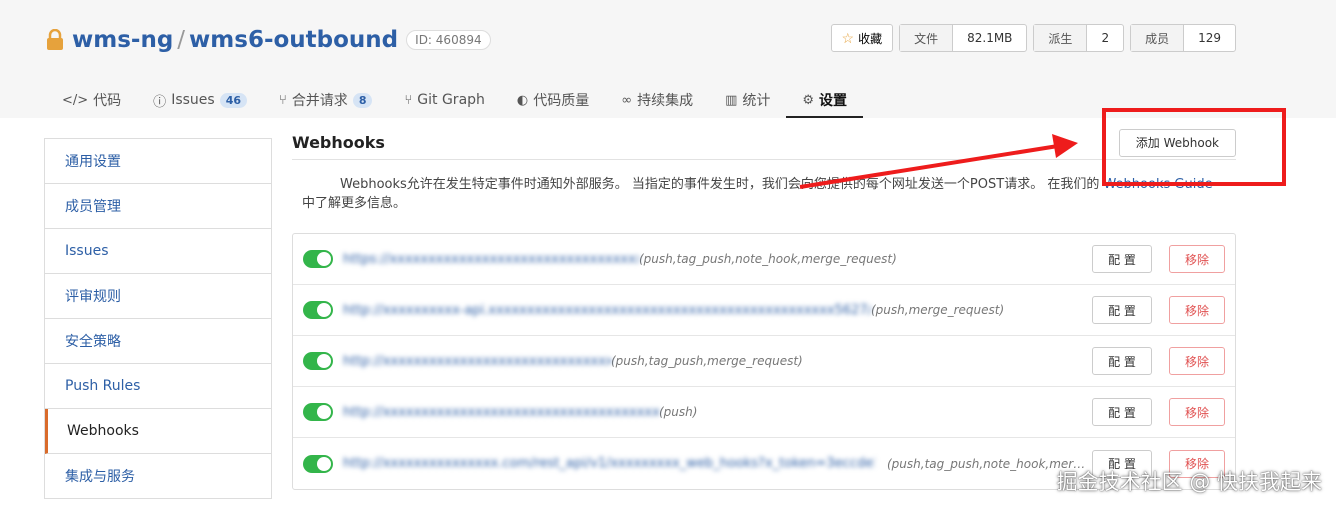 The height and width of the screenshot is (511, 1336). I want to click on watermark: 掘金技术社区 @ 快扶我起来, so click(1189, 482).